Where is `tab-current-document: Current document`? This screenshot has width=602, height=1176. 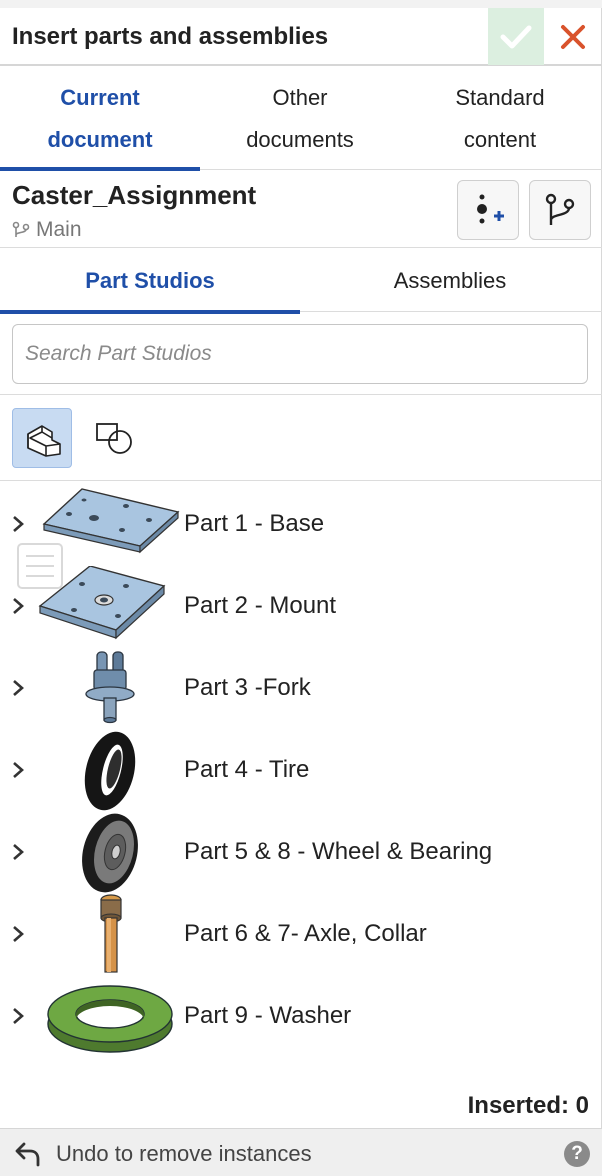
tab-current-document: Current document is located at coordinates (100, 119).